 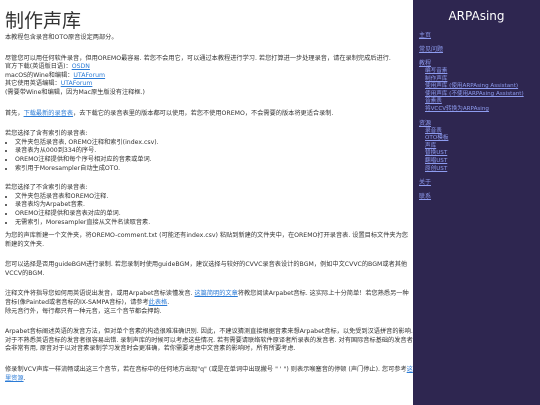 What do you see at coordinates (476, 36) in the screenshot?
I see `sidebar-item-home: 主页` at bounding box center [476, 36].